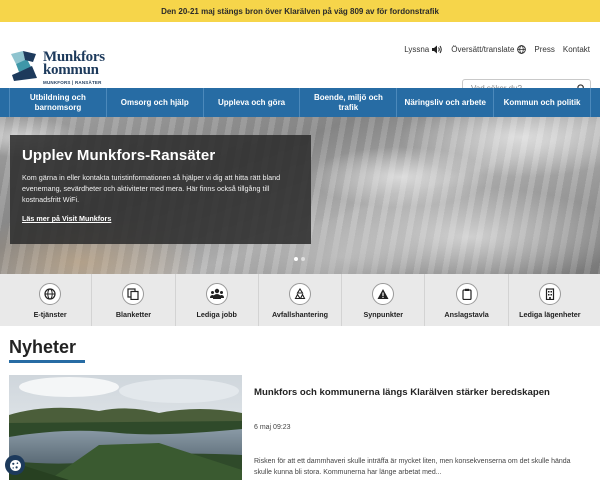 This screenshot has width=600, height=480. What do you see at coordinates (50, 314) in the screenshot?
I see `quicklink-label: E-tjänster` at bounding box center [50, 314].